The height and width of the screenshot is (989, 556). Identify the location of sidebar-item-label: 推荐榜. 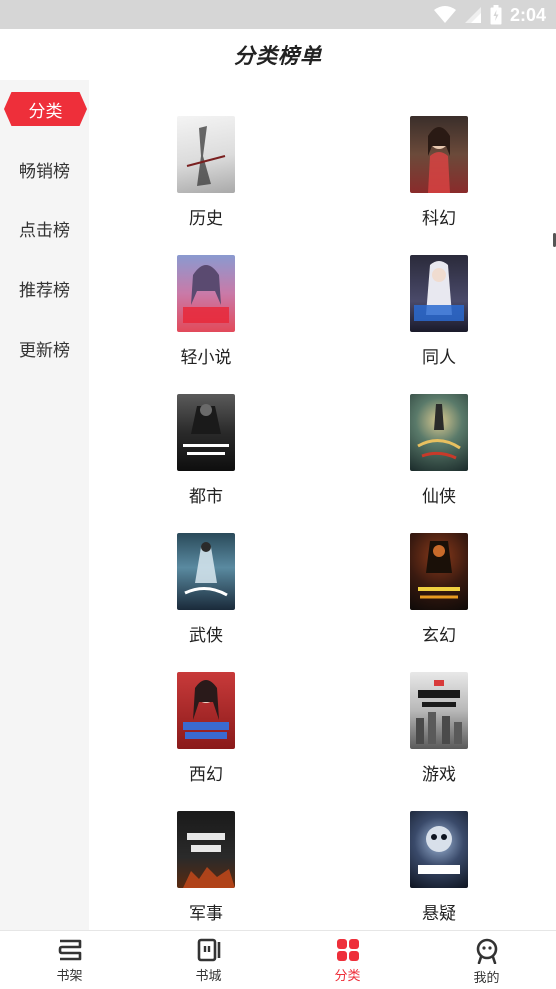
(44, 290).